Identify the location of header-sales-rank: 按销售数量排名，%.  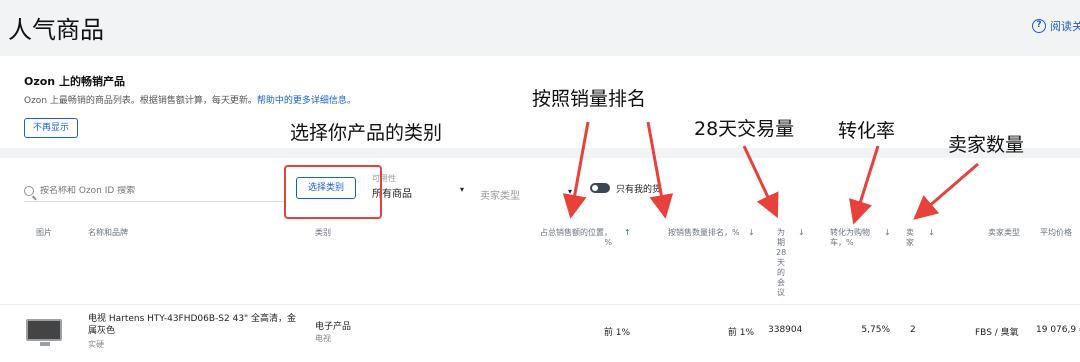
(704, 233).